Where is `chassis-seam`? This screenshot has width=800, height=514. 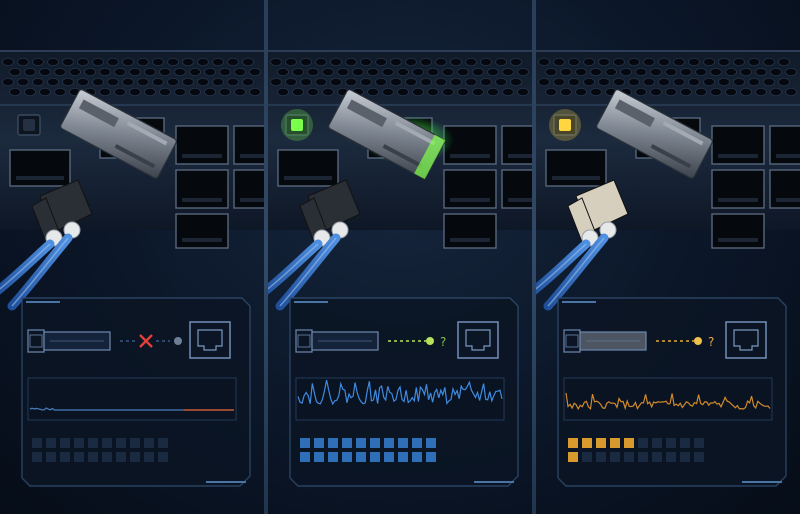 chassis-seam is located at coordinates (400, 105).